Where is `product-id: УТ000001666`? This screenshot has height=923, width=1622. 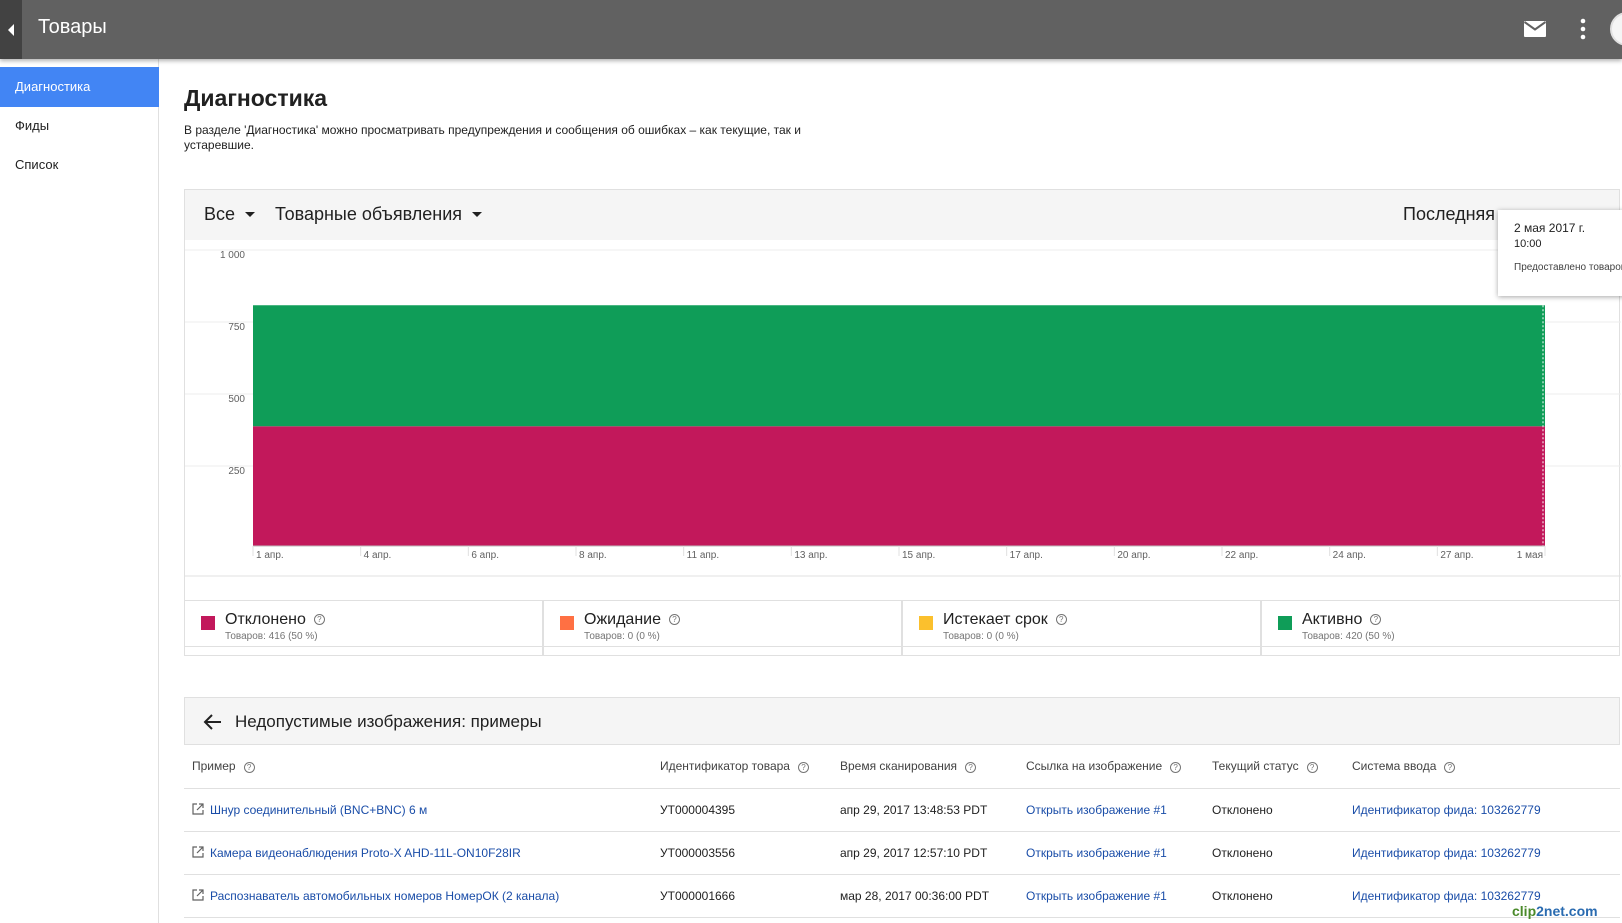 product-id: УТ000001666 is located at coordinates (742, 896).